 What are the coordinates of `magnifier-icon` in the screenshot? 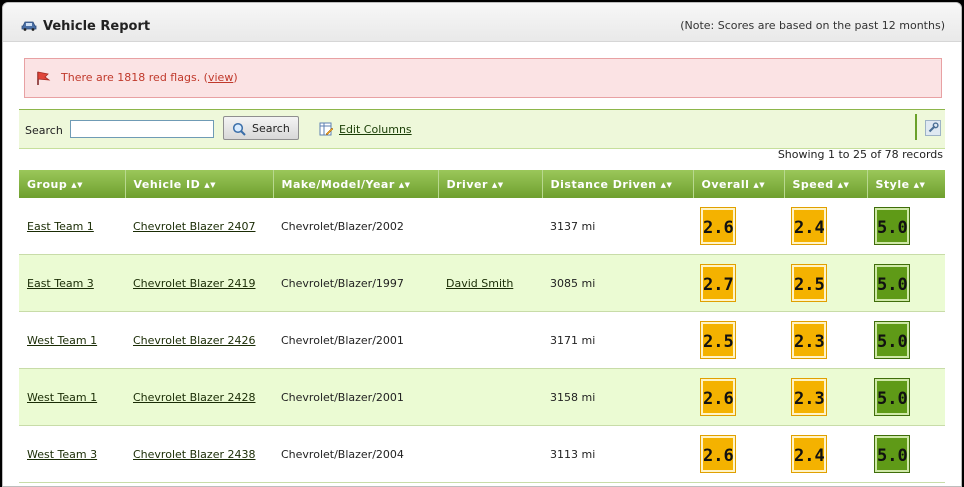 It's located at (239, 129).